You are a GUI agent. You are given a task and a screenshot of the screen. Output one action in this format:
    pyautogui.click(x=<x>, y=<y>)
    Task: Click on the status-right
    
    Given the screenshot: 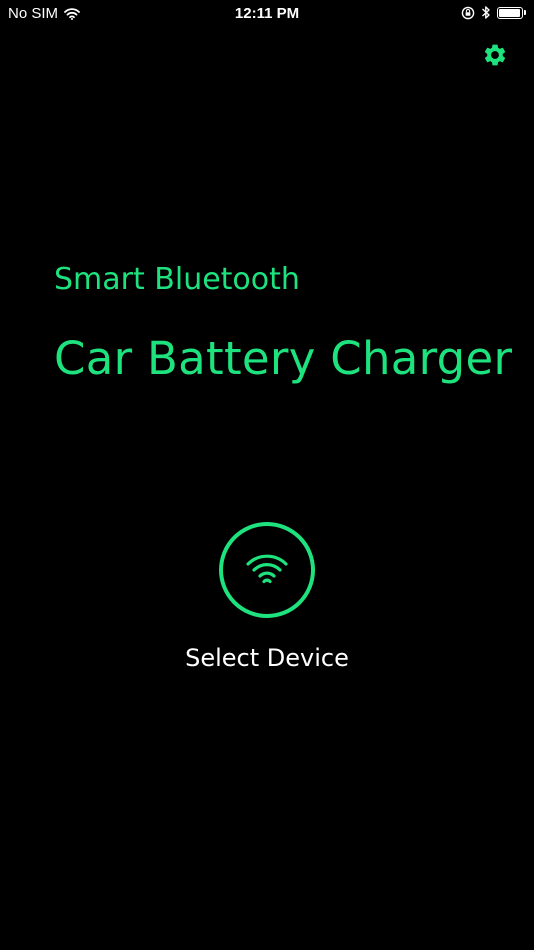 What is the action you would take?
    pyautogui.click(x=493, y=12)
    